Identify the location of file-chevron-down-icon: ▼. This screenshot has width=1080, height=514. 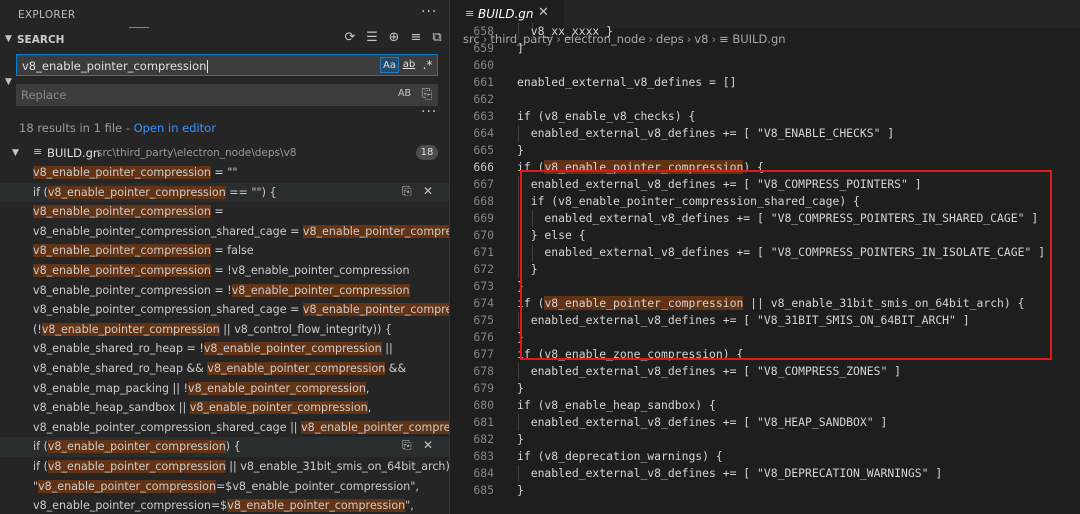
(15, 153).